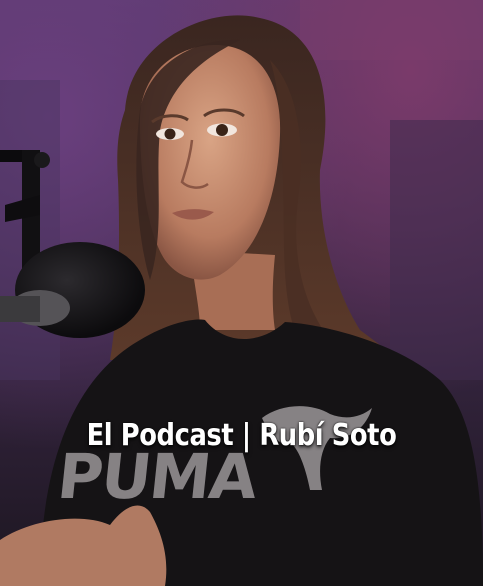 The height and width of the screenshot is (586, 483). I want to click on video-caption: El Podcast | Rubí Soto, so click(241, 435).